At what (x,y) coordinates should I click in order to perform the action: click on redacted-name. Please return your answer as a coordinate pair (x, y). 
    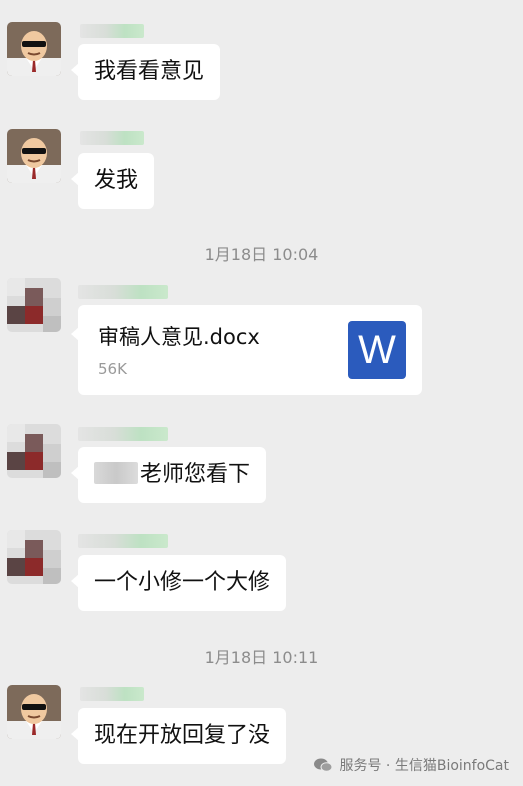
    Looking at the image, I should click on (116, 473).